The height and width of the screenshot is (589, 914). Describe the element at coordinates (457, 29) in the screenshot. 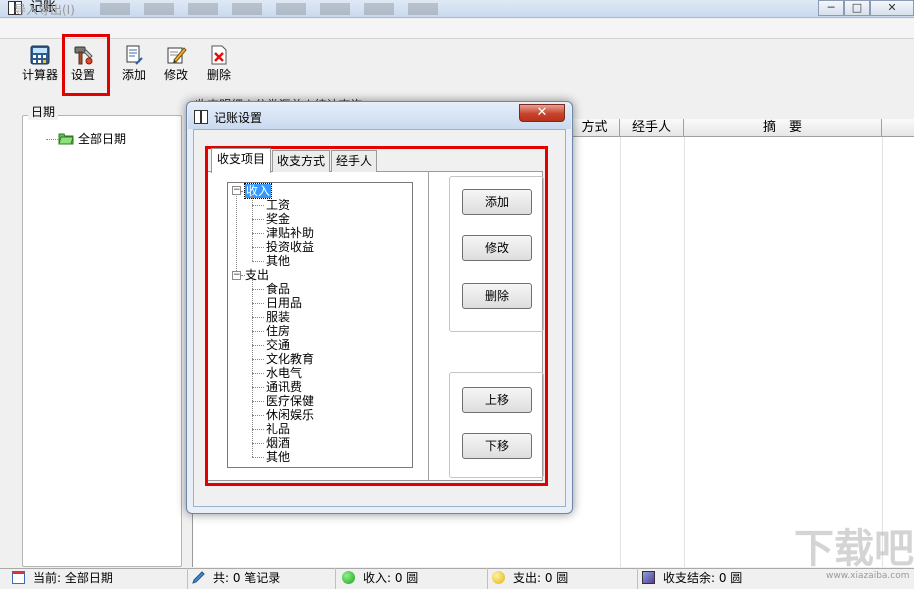

I see `menubar` at that location.